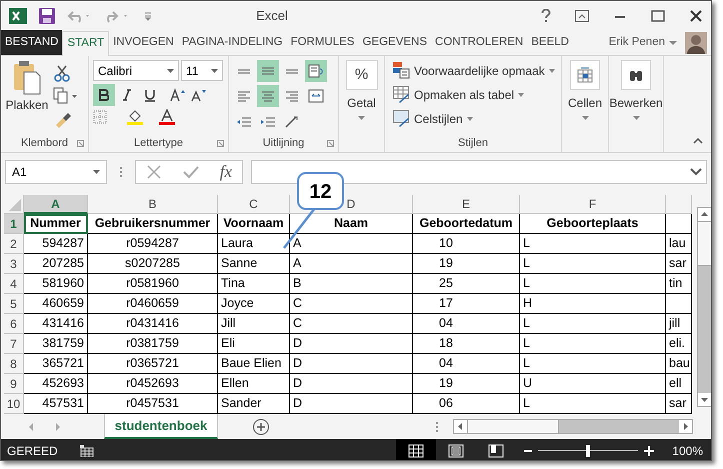  I want to click on font-size-field: 11, so click(202, 70).